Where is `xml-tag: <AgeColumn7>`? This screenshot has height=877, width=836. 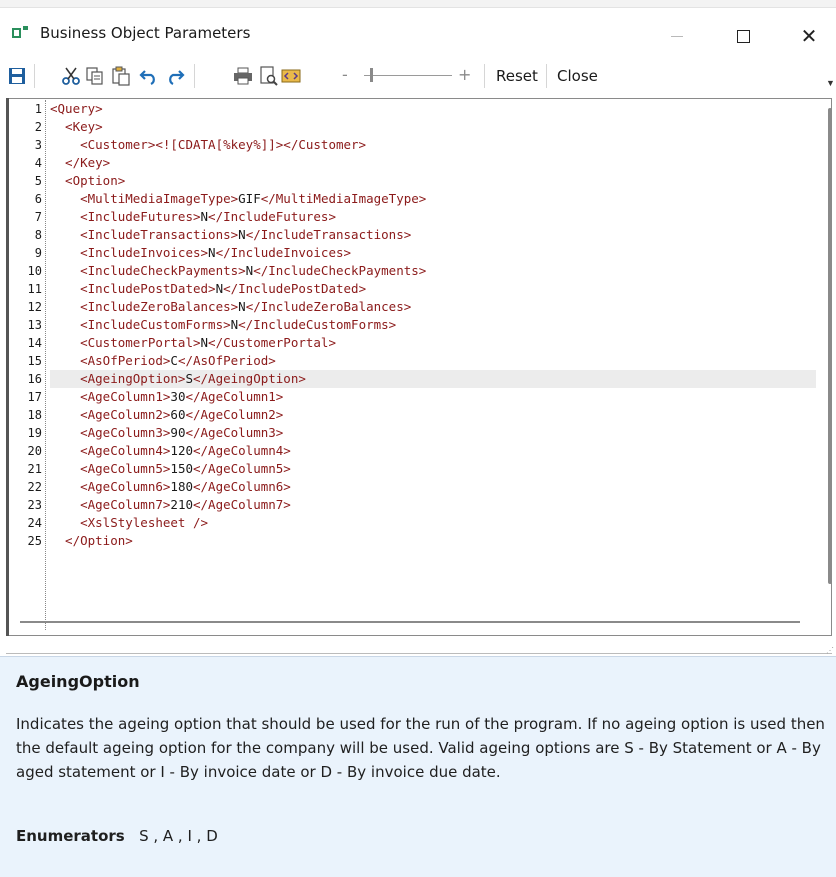 xml-tag: <AgeColumn7> is located at coordinates (110, 504).